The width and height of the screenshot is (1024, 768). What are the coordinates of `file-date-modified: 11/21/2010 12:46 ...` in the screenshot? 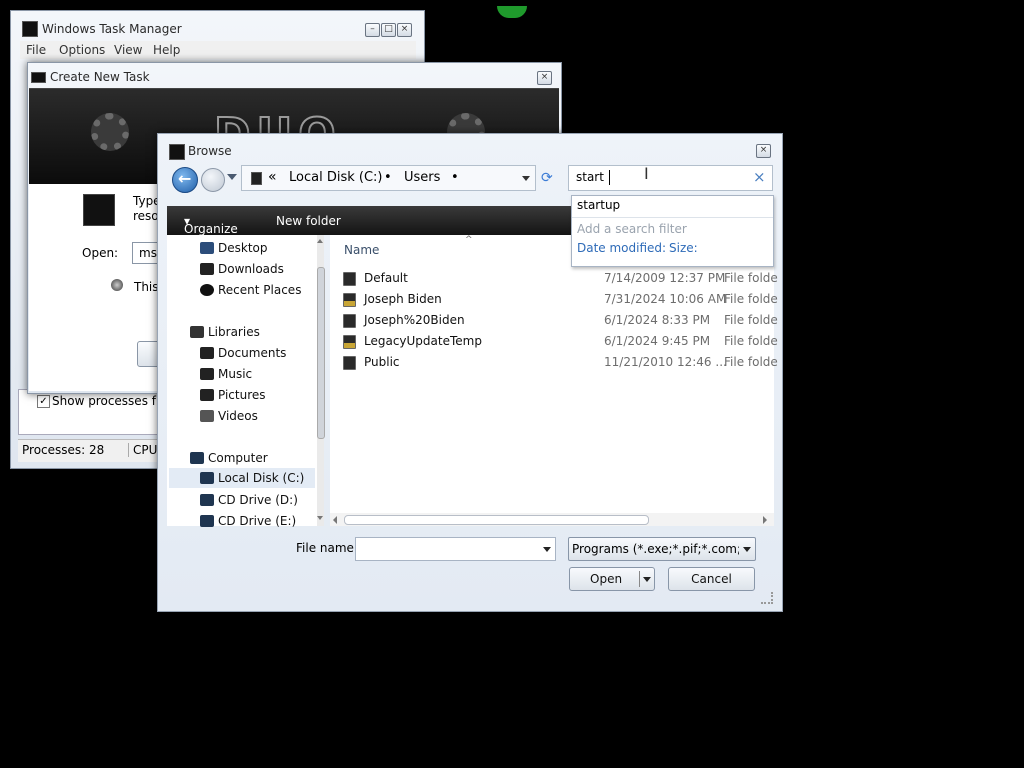 It's located at (665, 362).